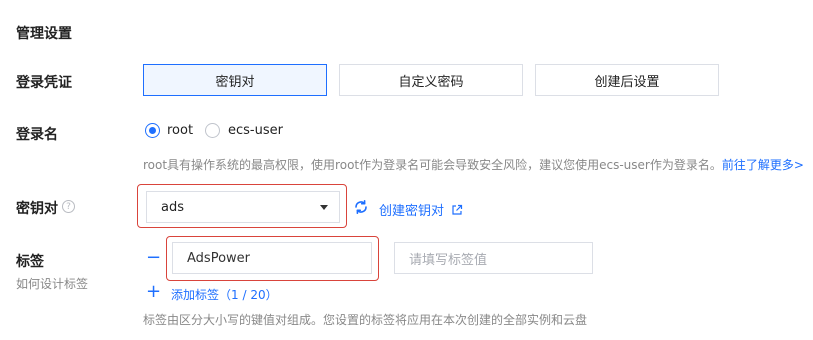 Image resolution: width=813 pixels, height=340 pixels. I want to click on credential-option-key-pair: 密钥对, so click(235, 80).